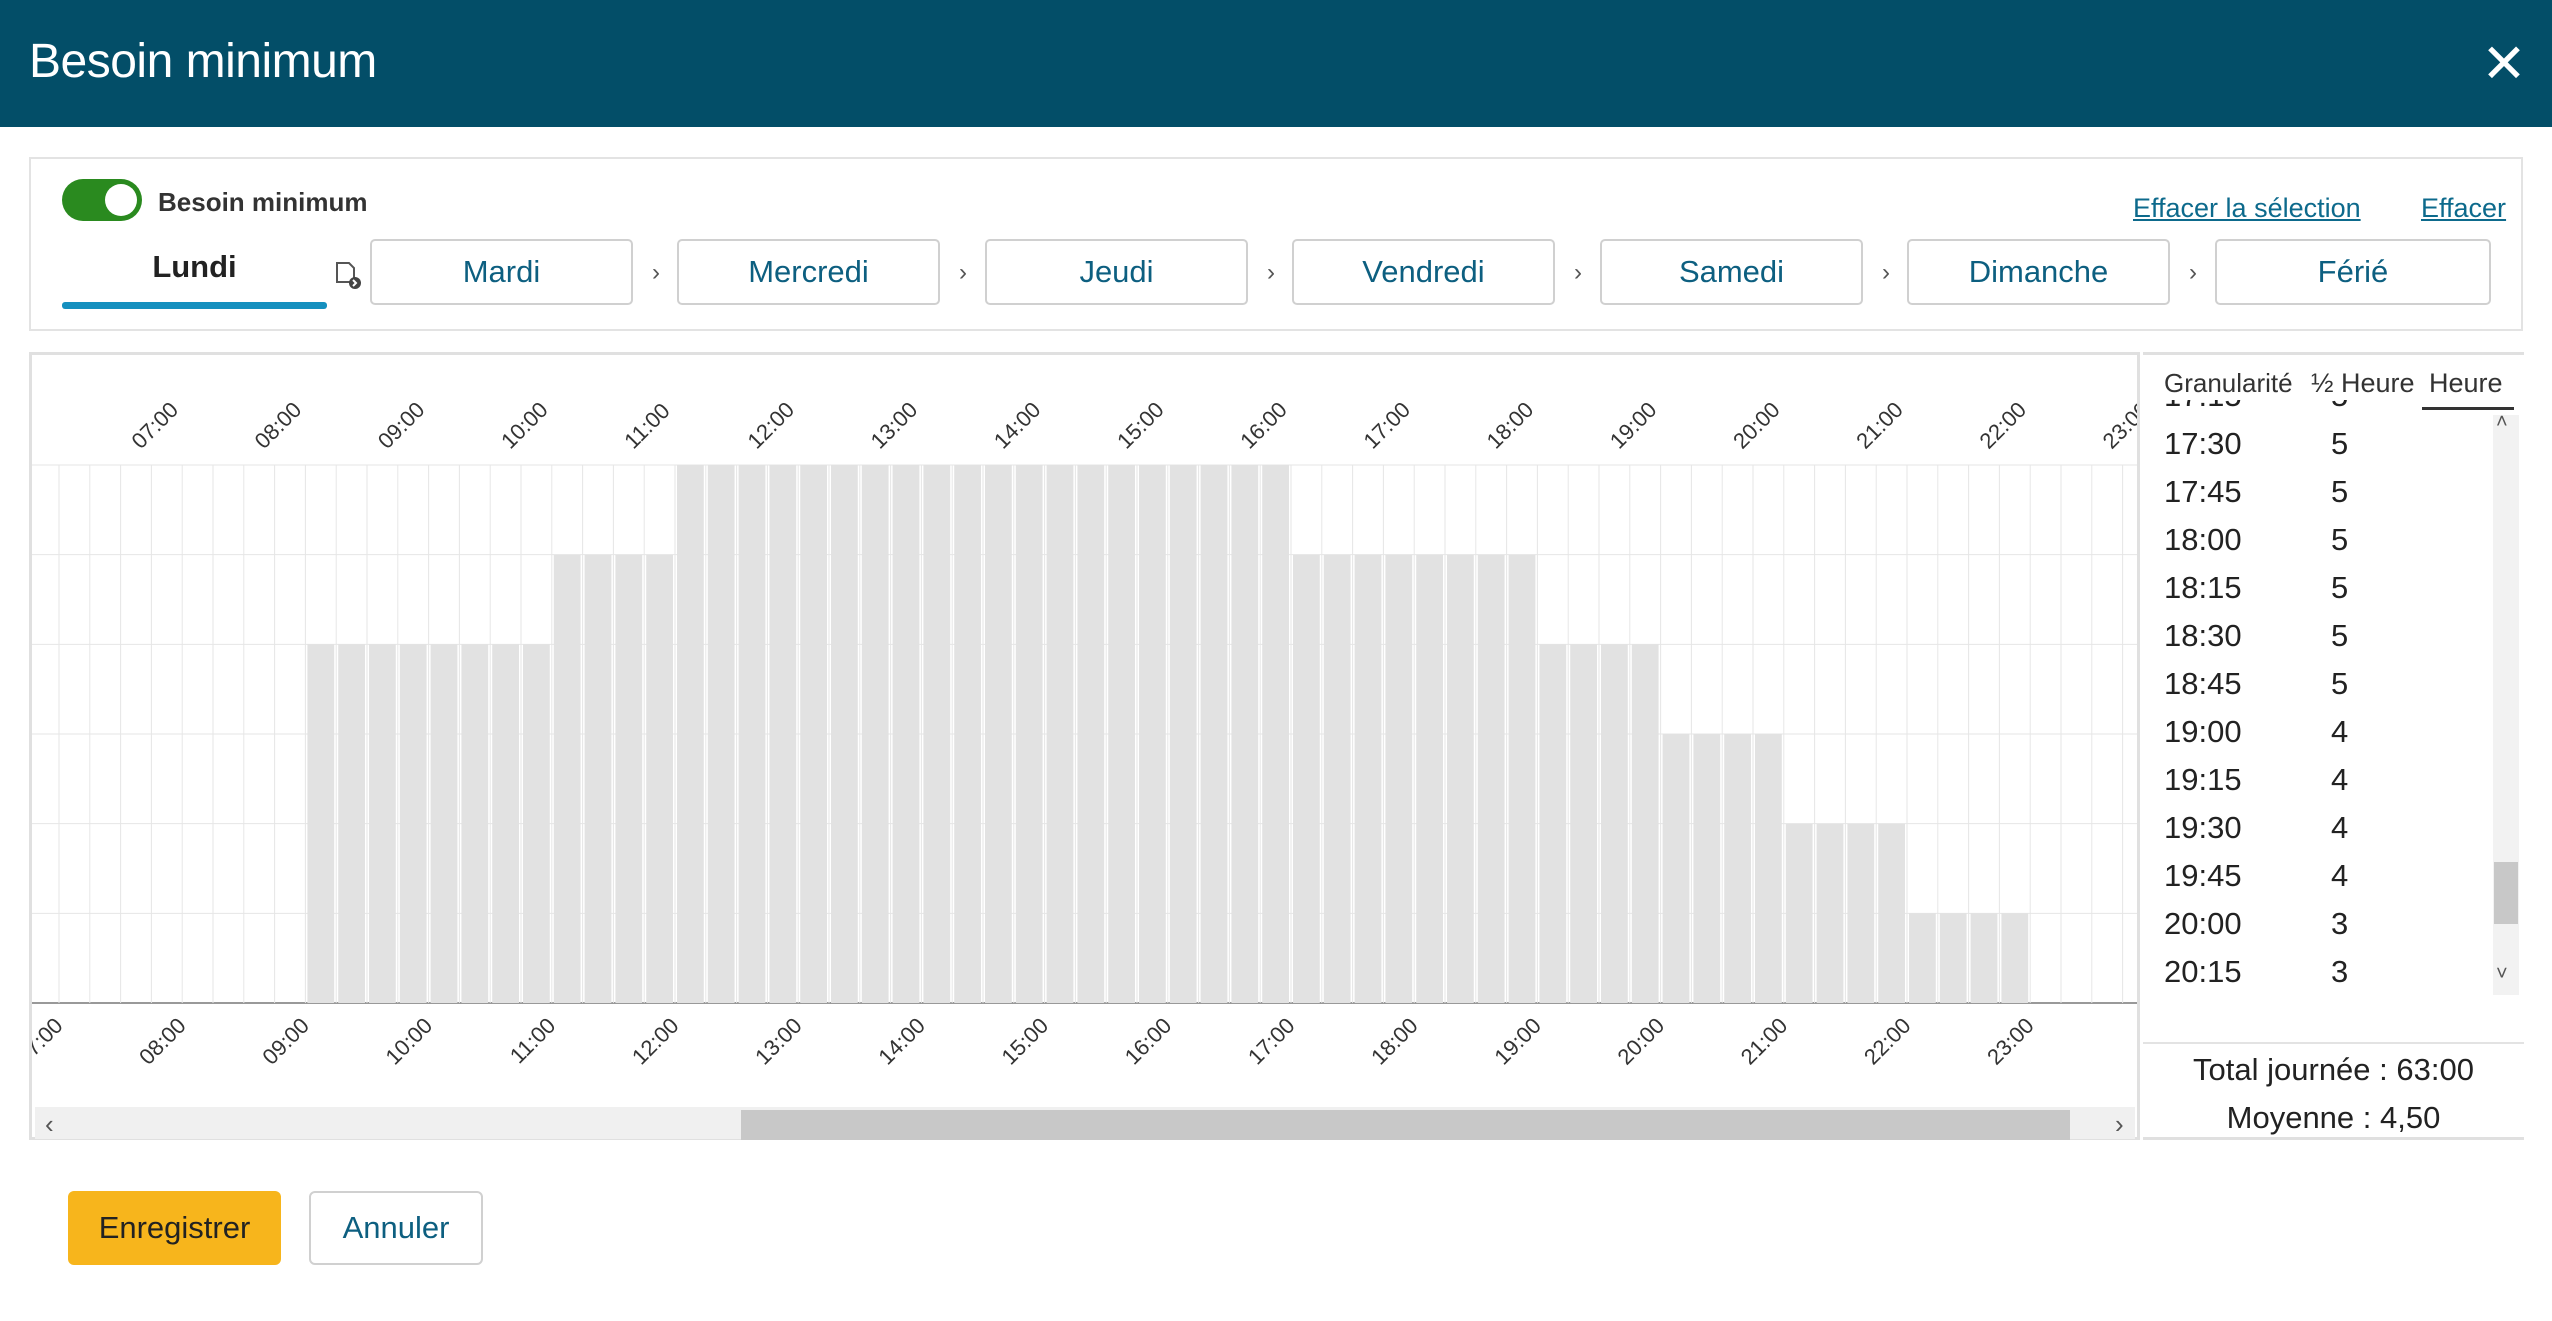 The width and height of the screenshot is (2552, 1321). Describe the element at coordinates (2324, 642) in the screenshot. I see `list-item: 18:30 5` at that location.